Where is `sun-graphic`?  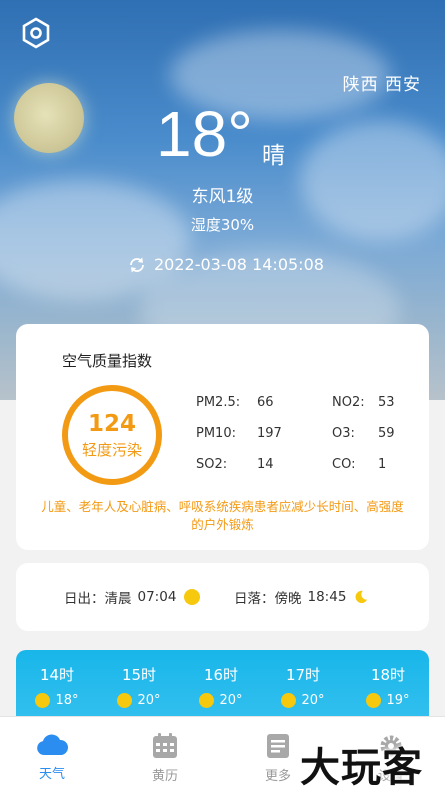 sun-graphic is located at coordinates (49, 118).